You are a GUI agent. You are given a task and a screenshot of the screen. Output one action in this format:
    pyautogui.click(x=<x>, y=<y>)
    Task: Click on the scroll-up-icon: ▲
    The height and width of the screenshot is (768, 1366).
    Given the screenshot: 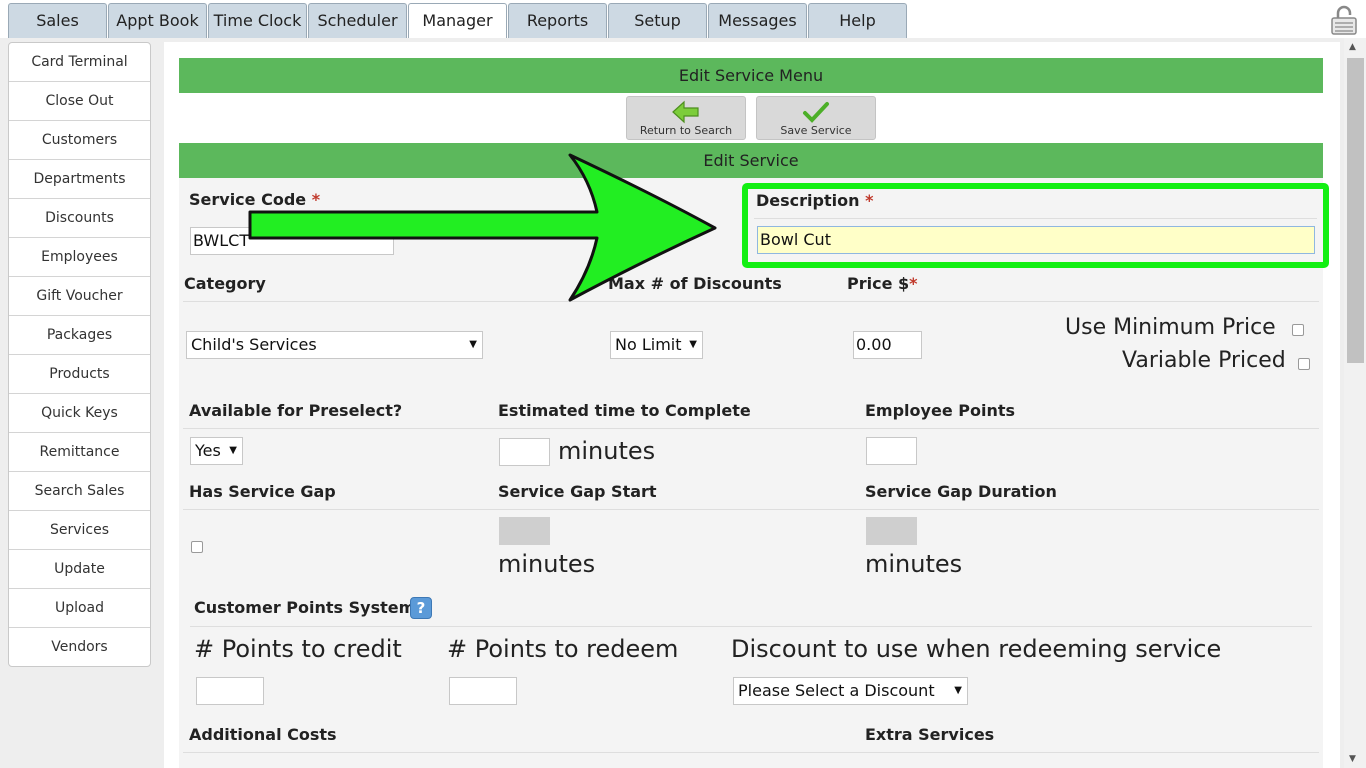 What is the action you would take?
    pyautogui.click(x=1352, y=47)
    